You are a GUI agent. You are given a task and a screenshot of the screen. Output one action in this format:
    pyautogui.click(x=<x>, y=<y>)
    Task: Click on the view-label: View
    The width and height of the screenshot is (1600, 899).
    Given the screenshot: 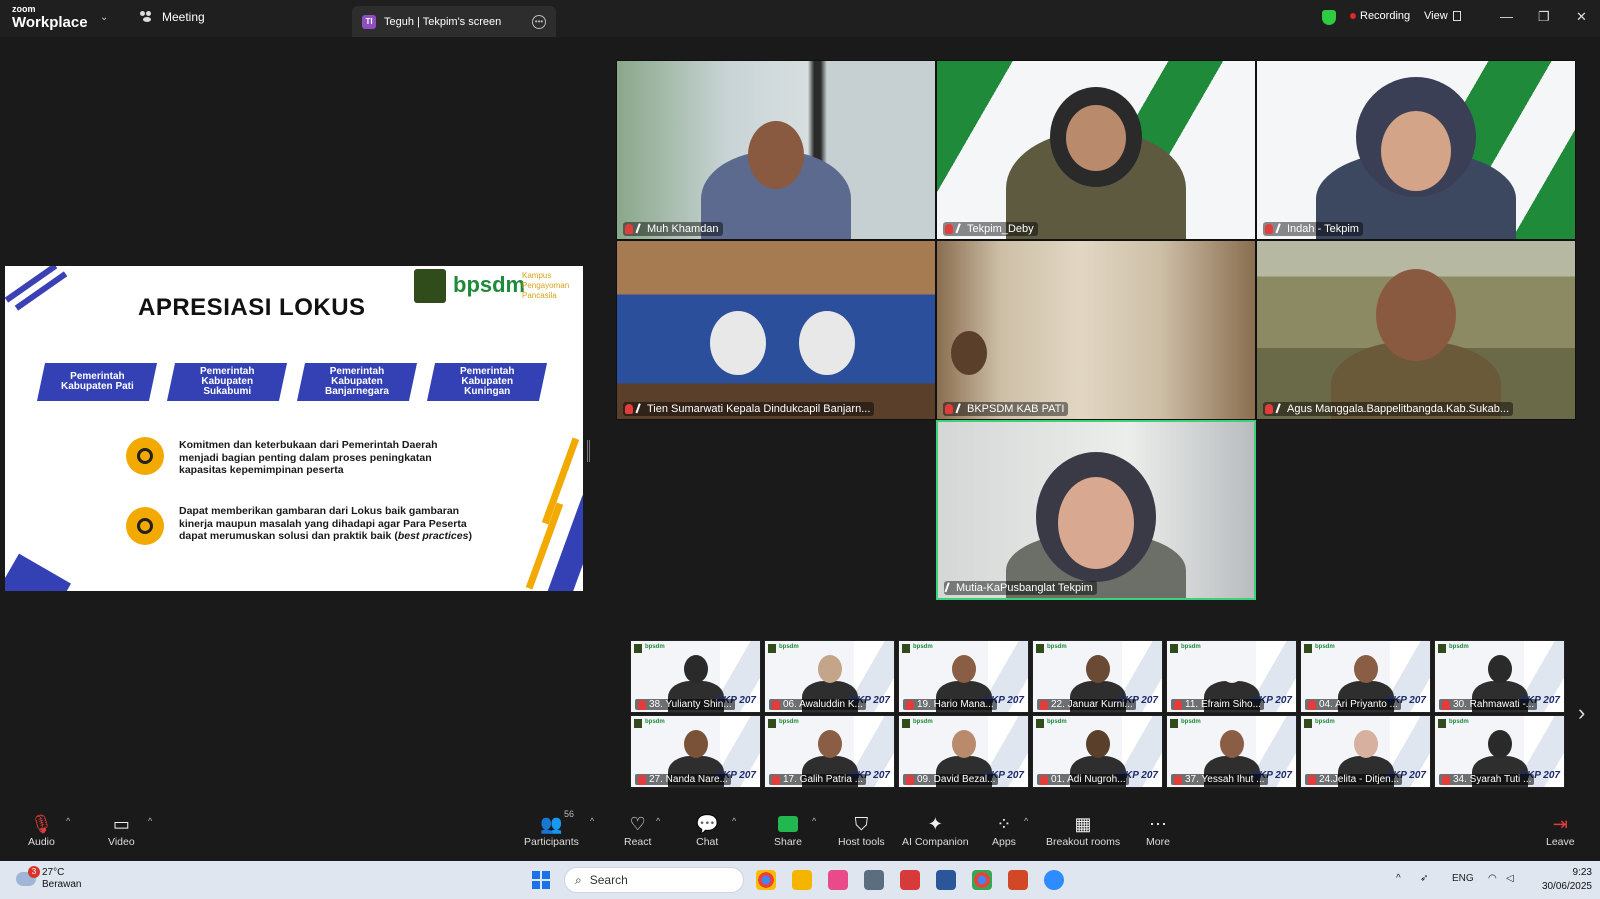 What is the action you would take?
    pyautogui.click(x=1436, y=16)
    